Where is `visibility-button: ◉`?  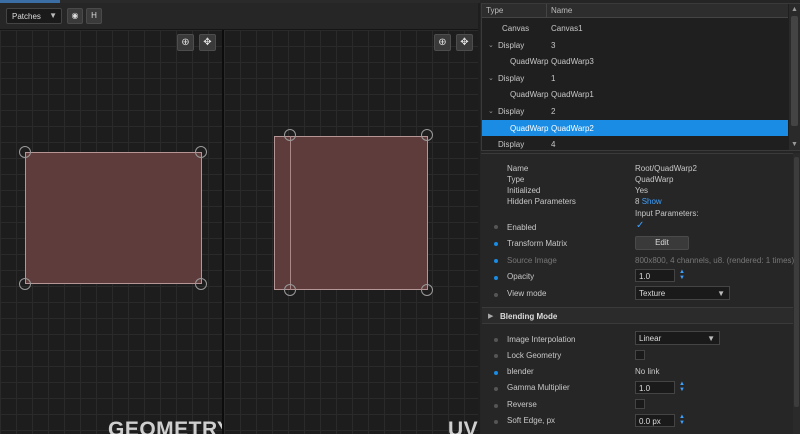 visibility-button: ◉ is located at coordinates (75, 16).